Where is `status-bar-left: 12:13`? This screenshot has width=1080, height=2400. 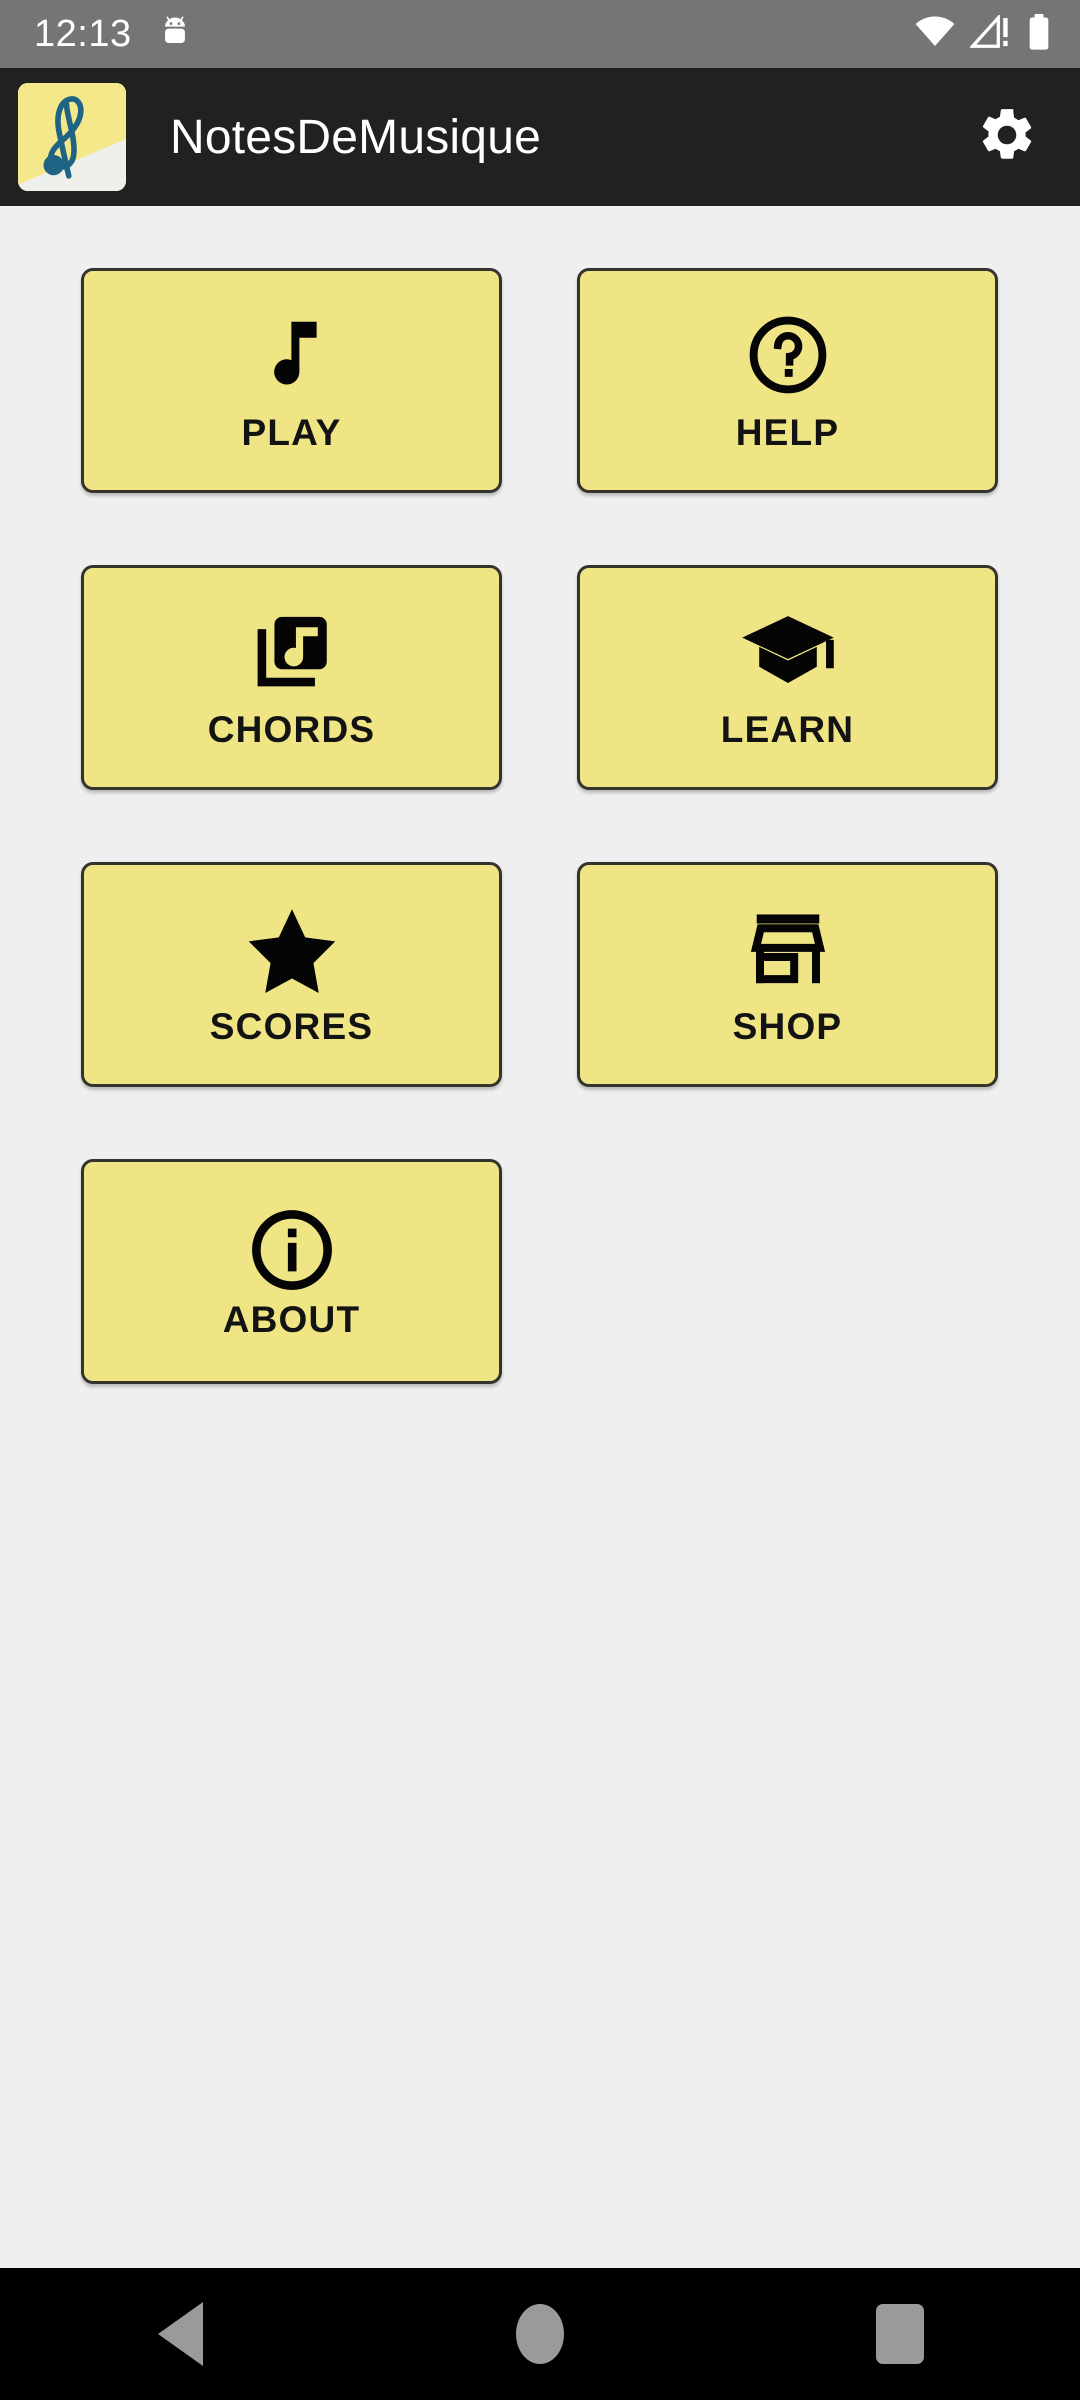
status-bar-left: 12:13 is located at coordinates (113, 34).